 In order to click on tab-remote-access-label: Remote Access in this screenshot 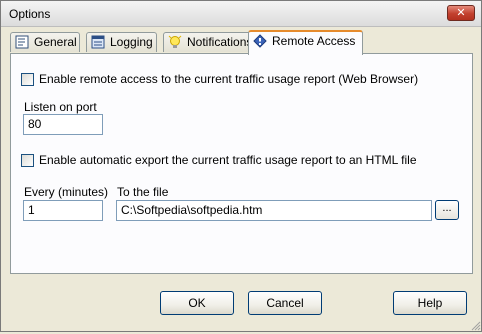, I will do `click(314, 41)`.